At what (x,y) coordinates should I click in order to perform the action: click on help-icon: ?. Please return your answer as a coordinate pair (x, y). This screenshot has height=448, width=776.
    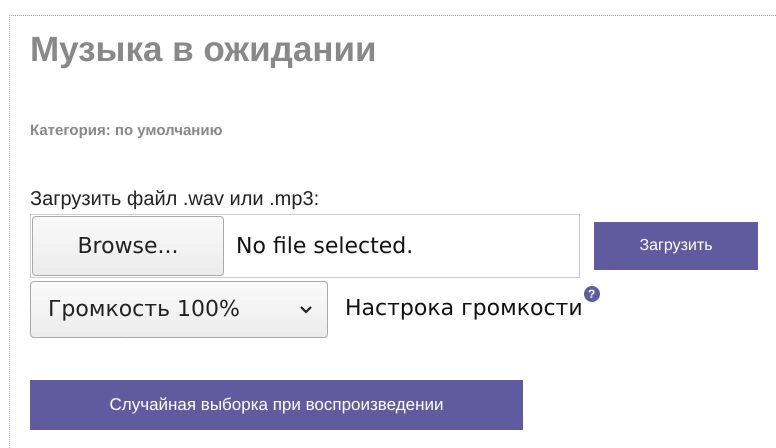
    Looking at the image, I should click on (592, 294).